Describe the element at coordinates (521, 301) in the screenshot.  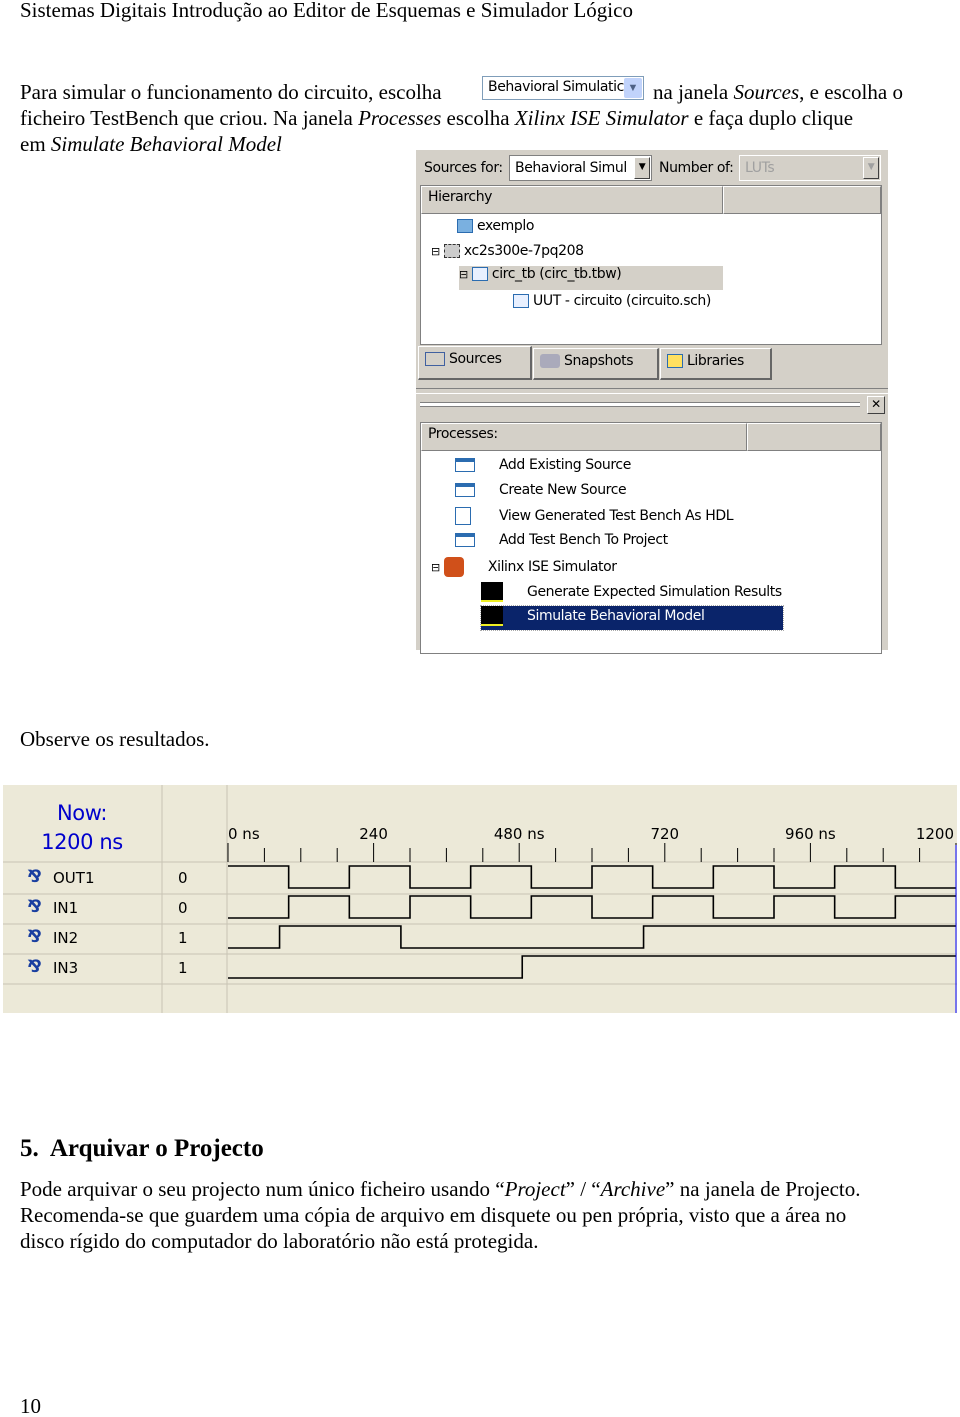
I see `schematic-icon` at that location.